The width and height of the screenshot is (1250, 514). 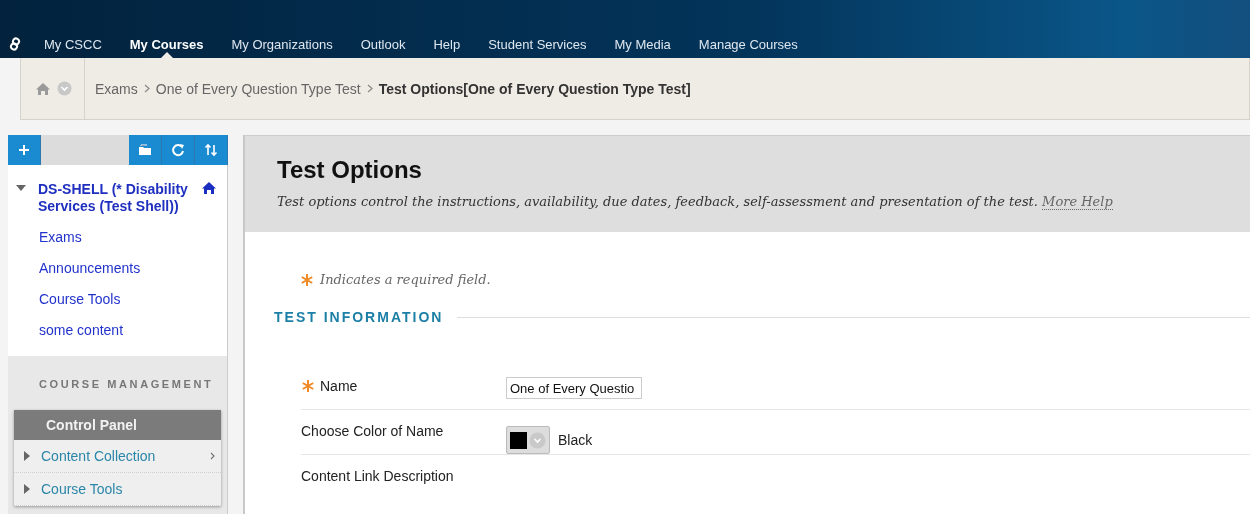 What do you see at coordinates (1077, 202) in the screenshot?
I see `help-link: More Help` at bounding box center [1077, 202].